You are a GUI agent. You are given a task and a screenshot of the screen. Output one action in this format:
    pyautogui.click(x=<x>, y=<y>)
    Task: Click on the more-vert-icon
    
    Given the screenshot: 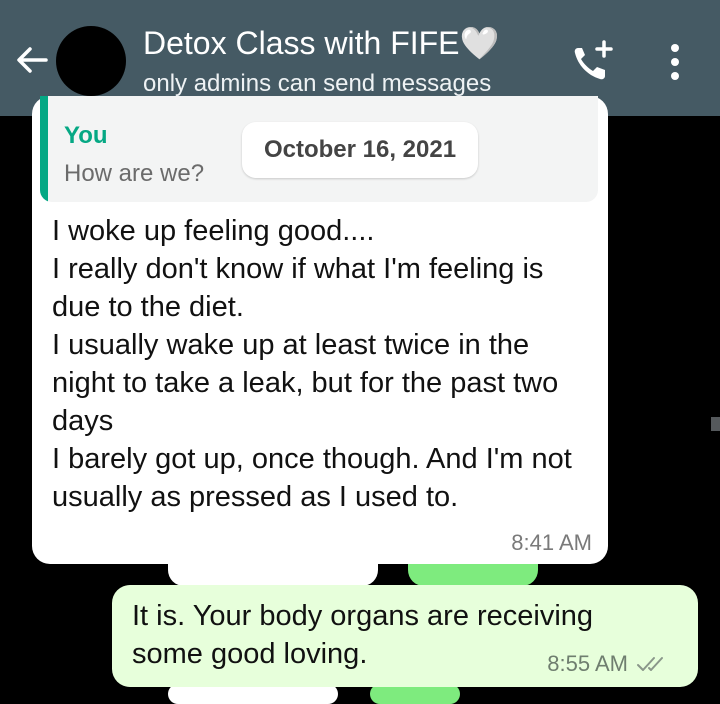 What is the action you would take?
    pyautogui.click(x=675, y=62)
    